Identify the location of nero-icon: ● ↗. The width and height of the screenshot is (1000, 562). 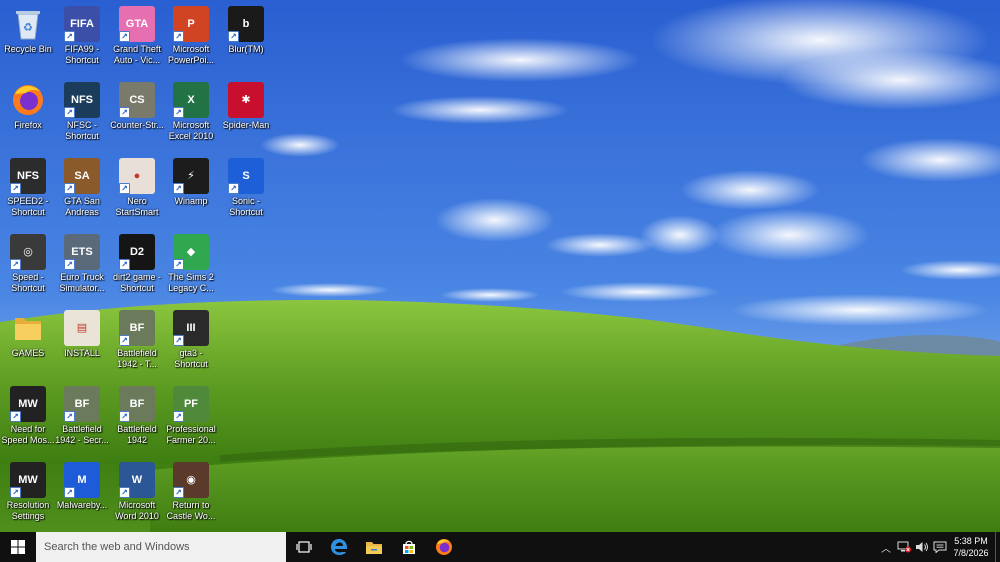
(137, 176).